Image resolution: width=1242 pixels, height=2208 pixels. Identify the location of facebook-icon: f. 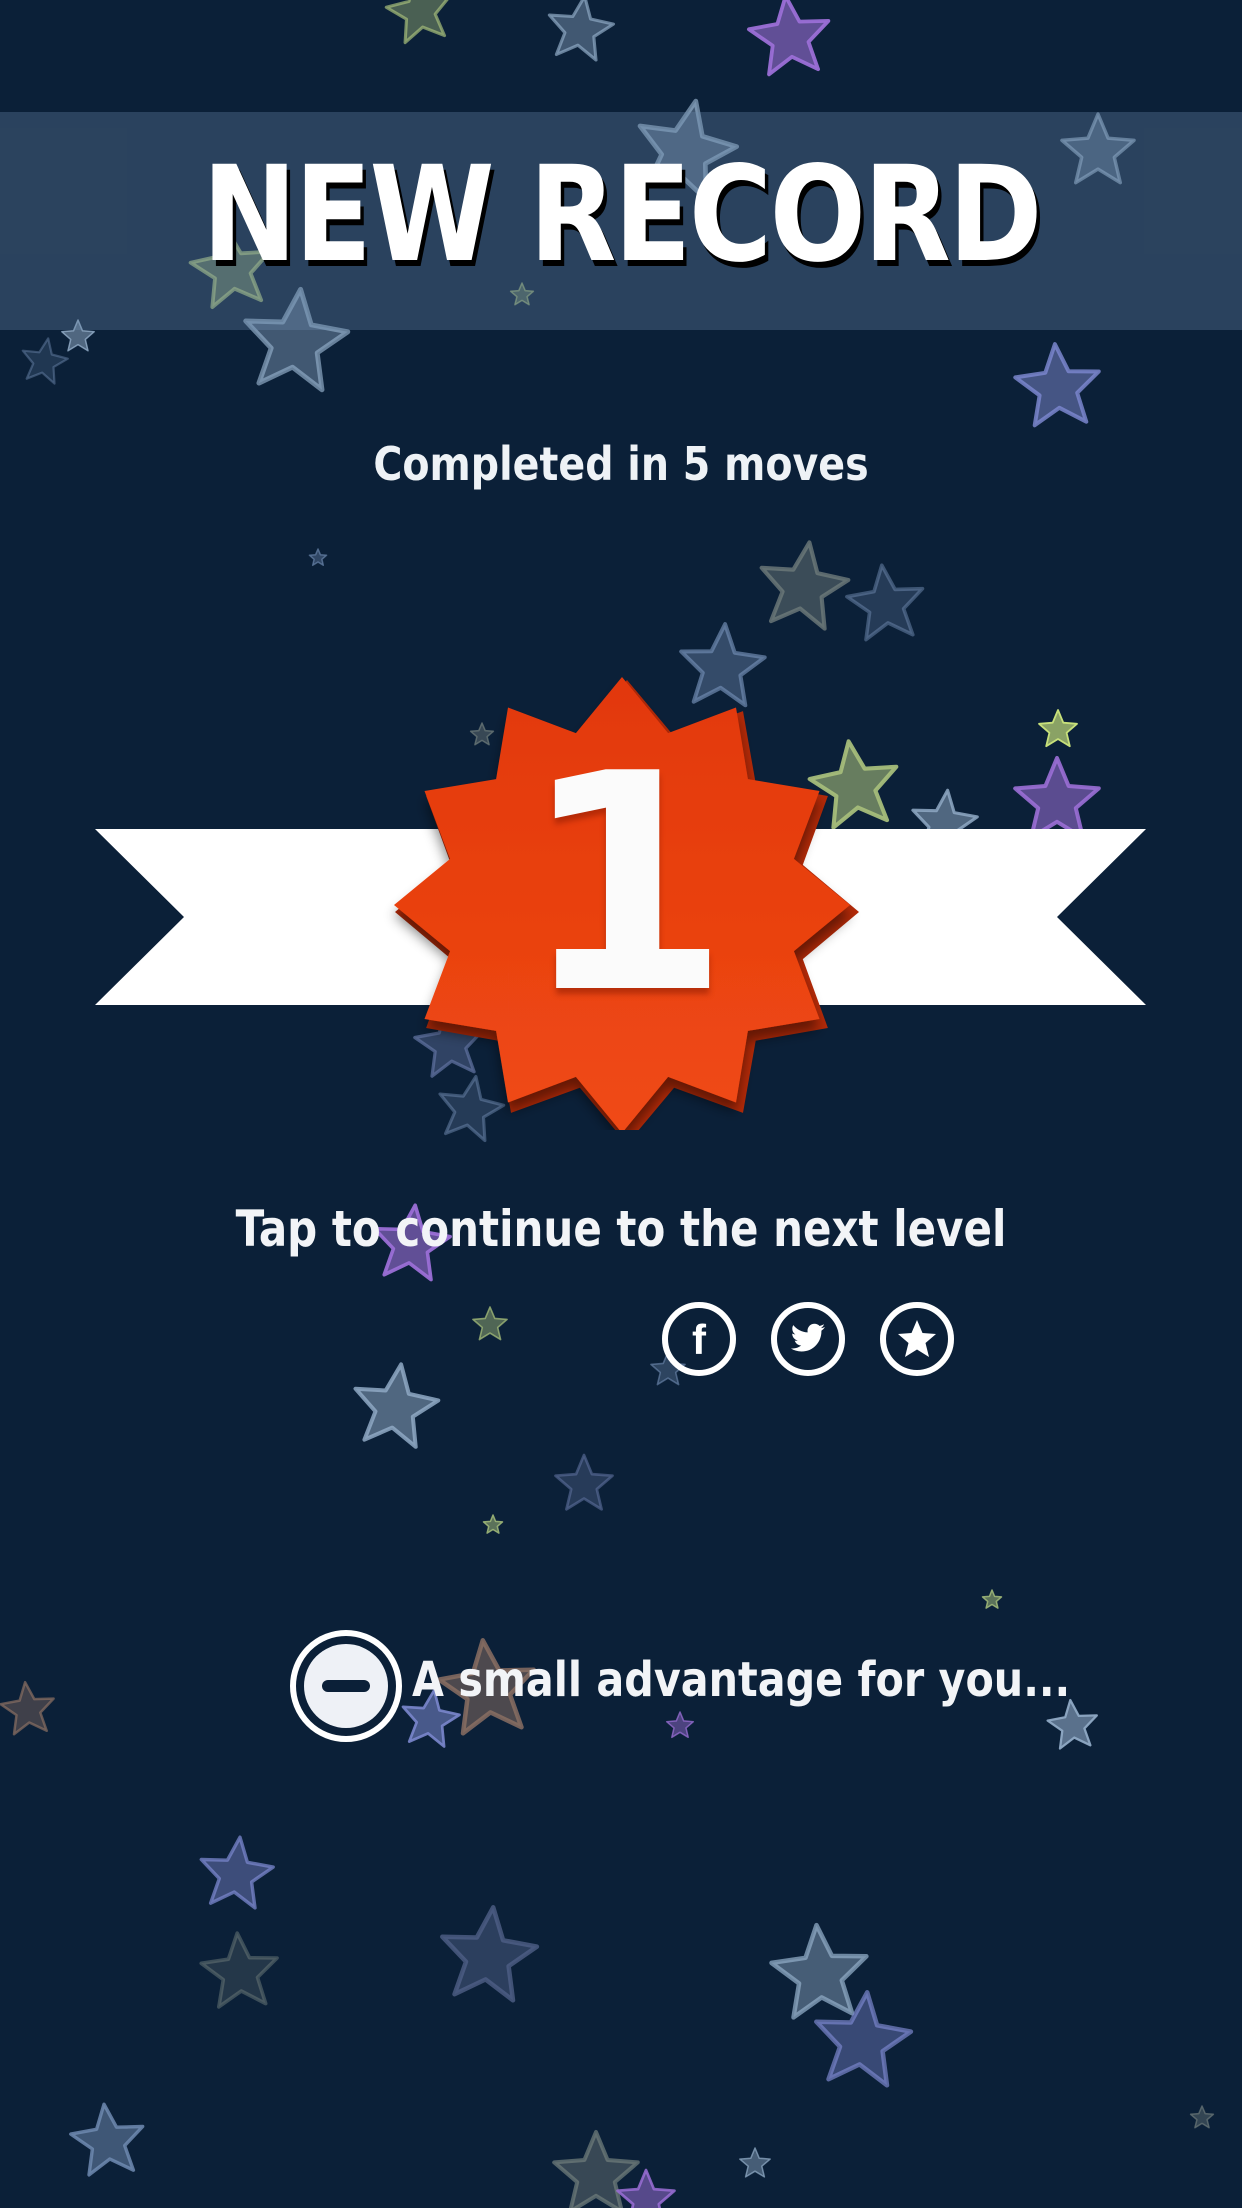
(699, 1339).